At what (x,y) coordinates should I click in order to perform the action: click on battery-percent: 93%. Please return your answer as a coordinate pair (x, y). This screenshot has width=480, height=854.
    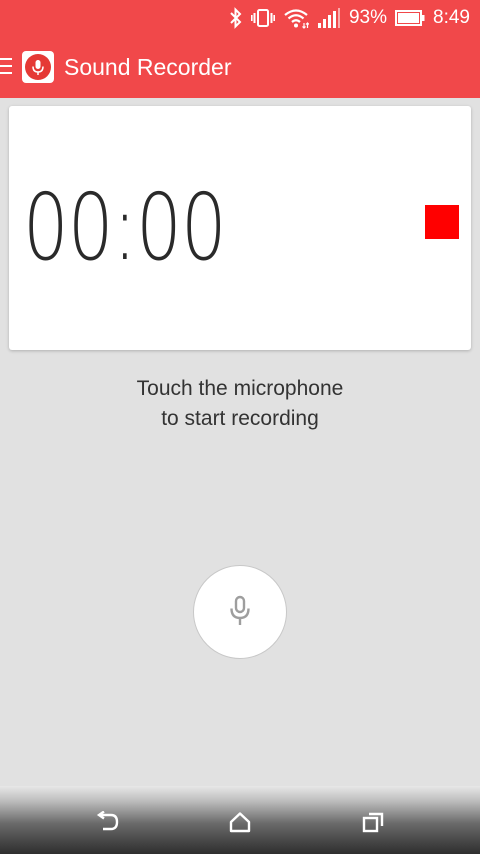
    Looking at the image, I should click on (368, 17).